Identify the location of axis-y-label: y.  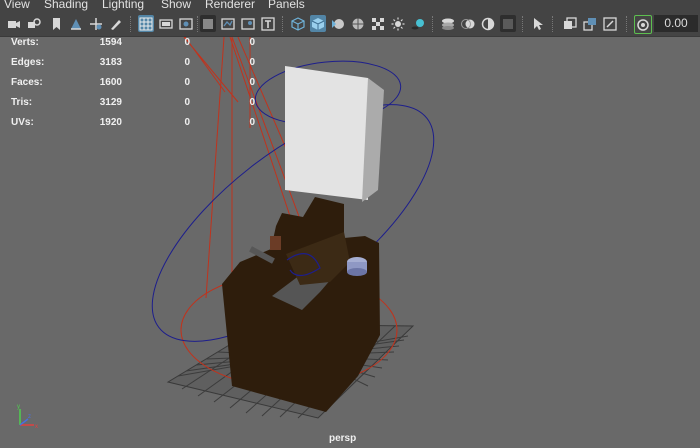
(18, 407).